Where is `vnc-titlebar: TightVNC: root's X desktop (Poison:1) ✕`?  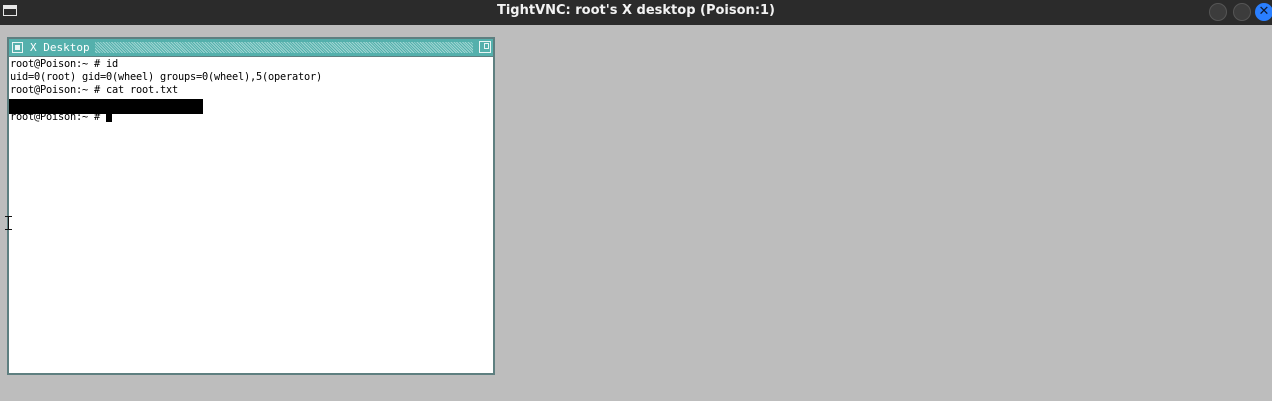 vnc-titlebar: TightVNC: root's X desktop (Poison:1) ✕ is located at coordinates (636, 12).